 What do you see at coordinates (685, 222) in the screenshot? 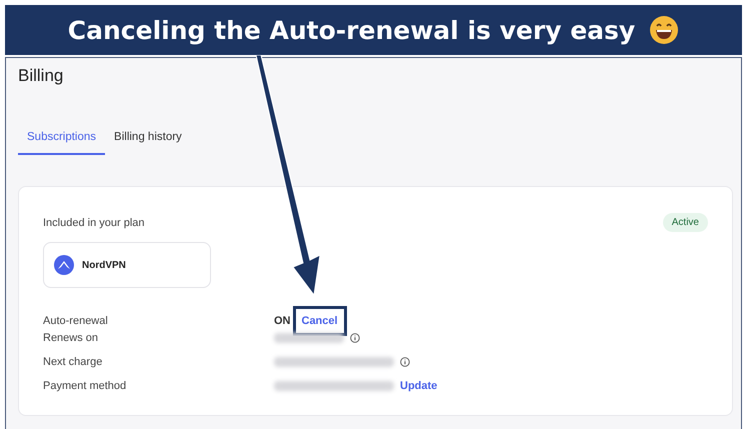
I see `status-badge: Active` at bounding box center [685, 222].